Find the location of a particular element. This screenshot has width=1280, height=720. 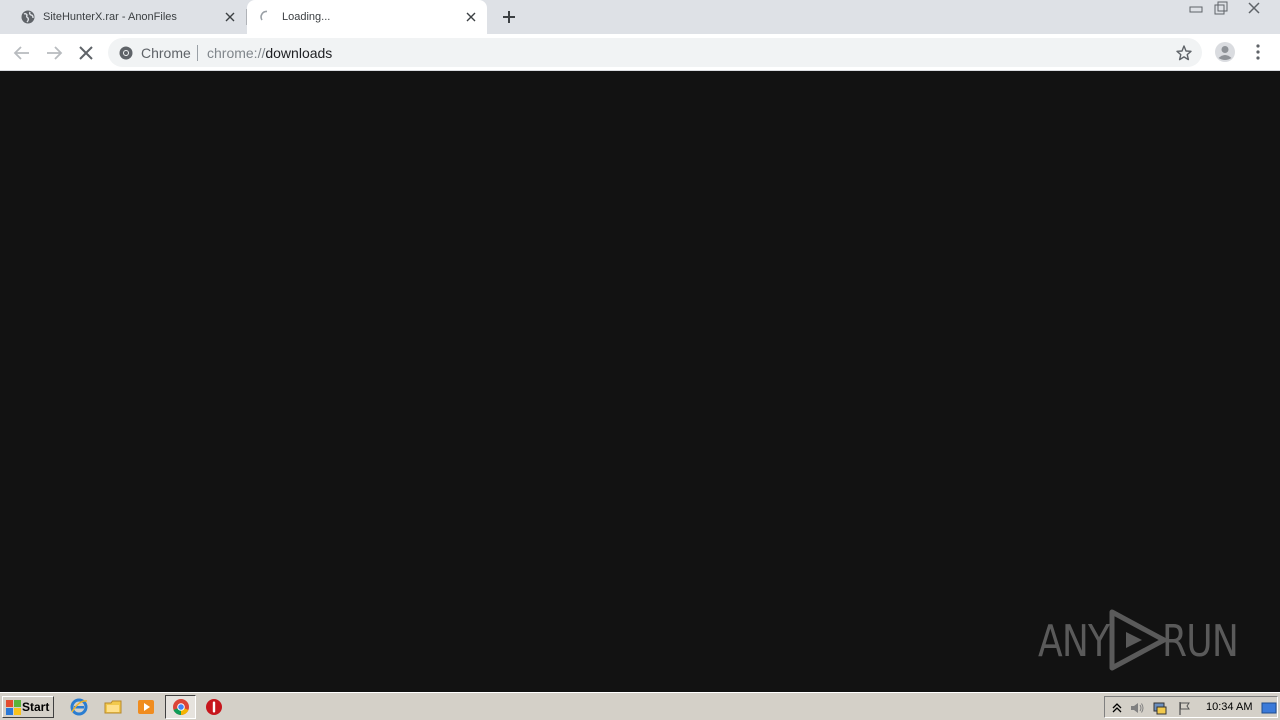

chrome-icon is located at coordinates (181, 707).